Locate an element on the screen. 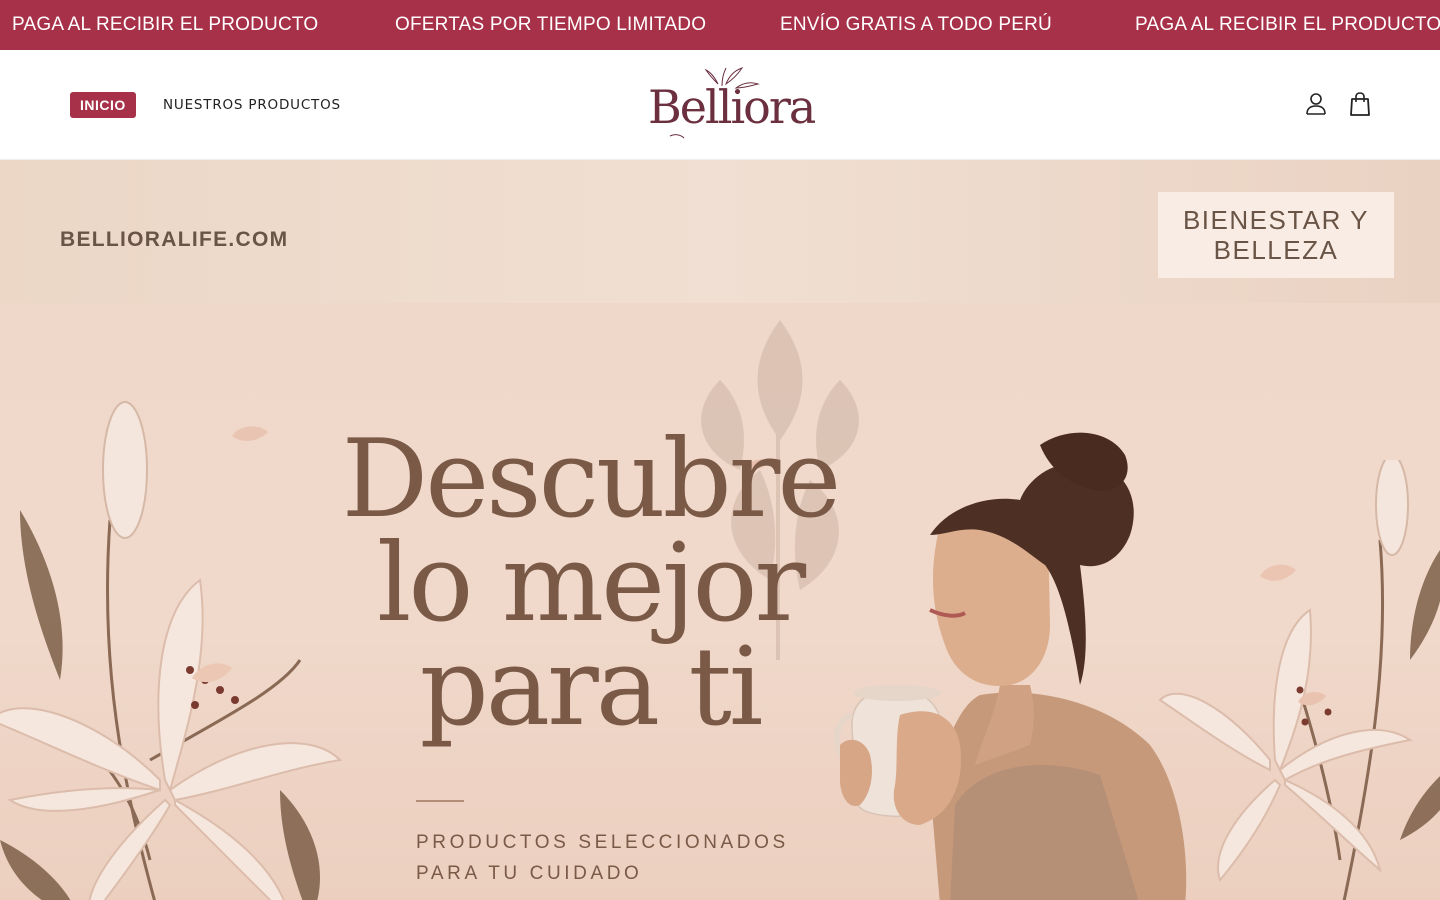  hero-headline-line: para ti is located at coordinates (591, 687).